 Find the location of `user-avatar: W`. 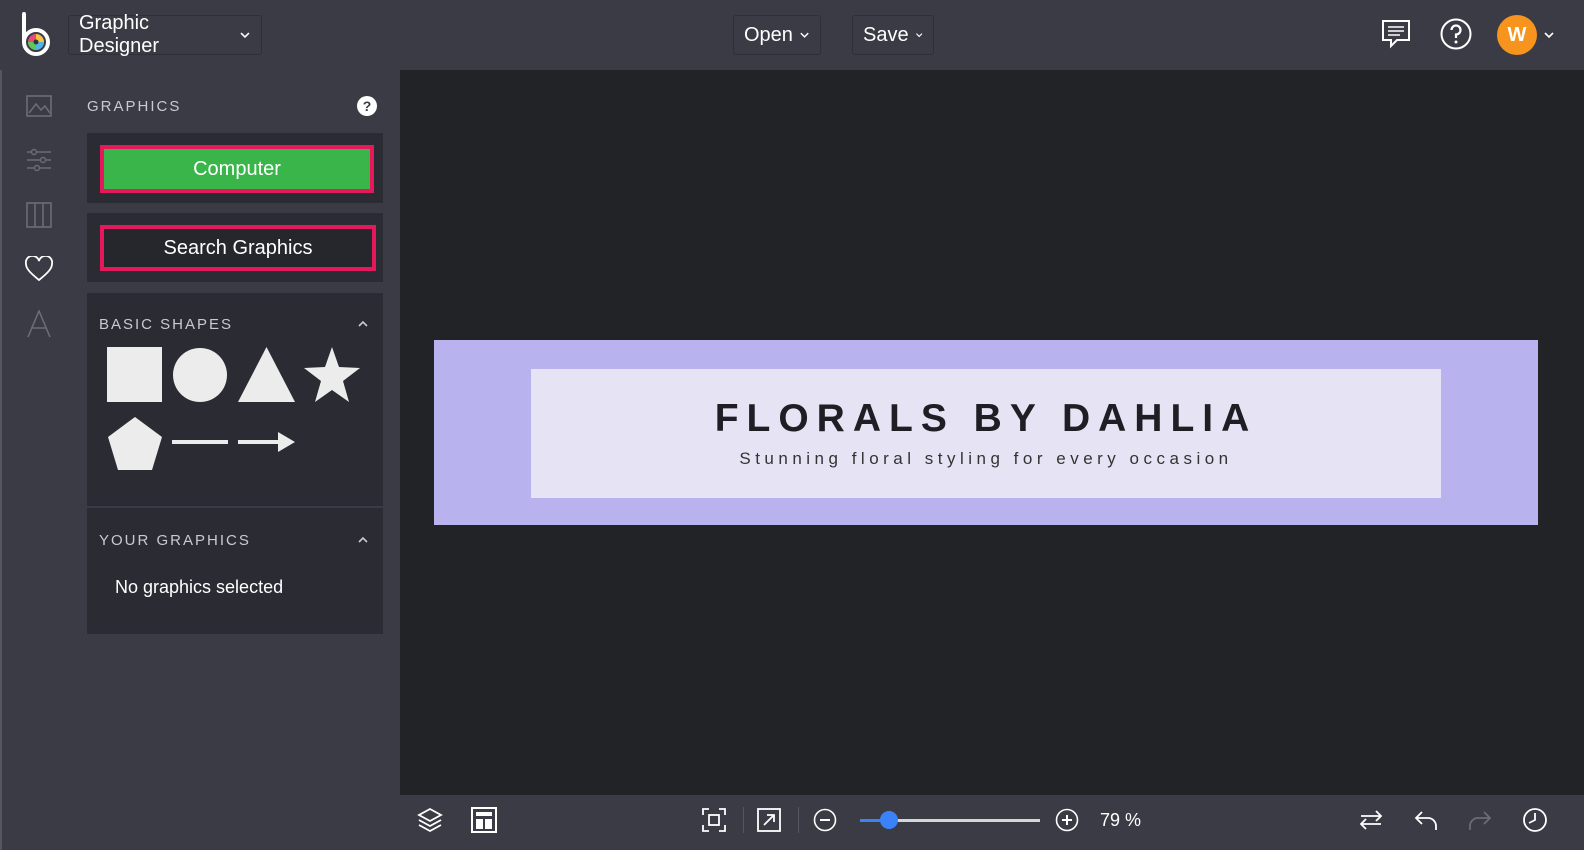

user-avatar: W is located at coordinates (1517, 35).